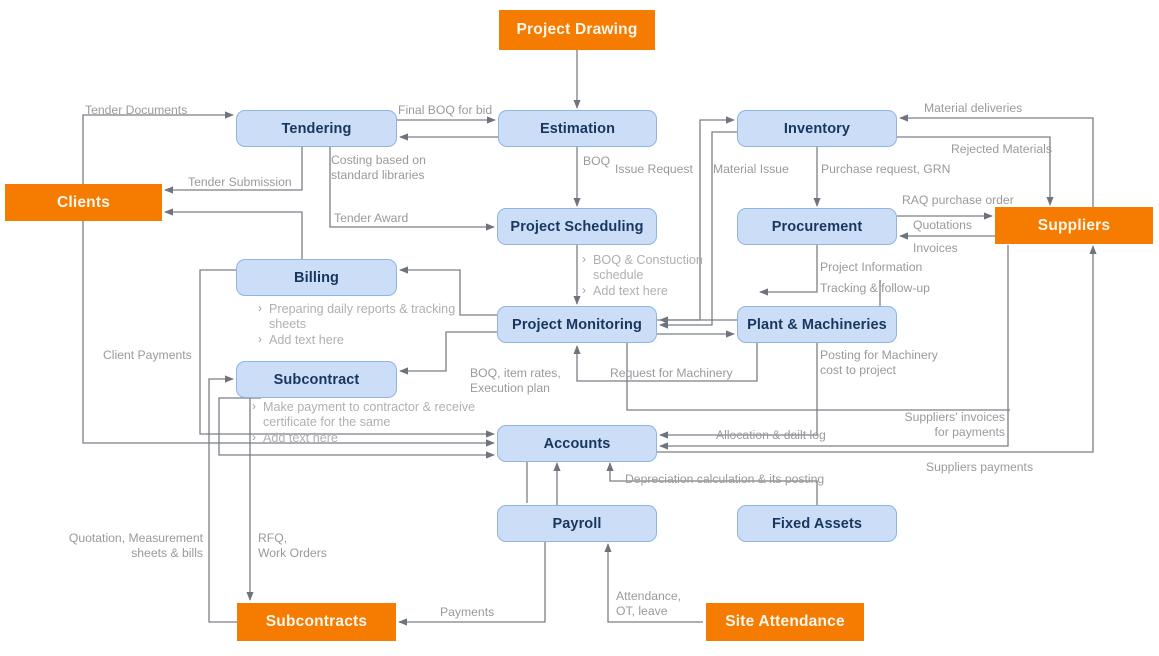  Describe the element at coordinates (667, 267) in the screenshot. I see `note-item: BOQ & Constuction schedule` at that location.